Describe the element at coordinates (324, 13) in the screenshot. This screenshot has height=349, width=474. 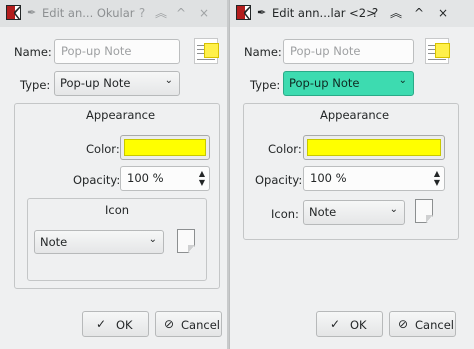
I see `window-title: Edit ann...lar <2>` at that location.